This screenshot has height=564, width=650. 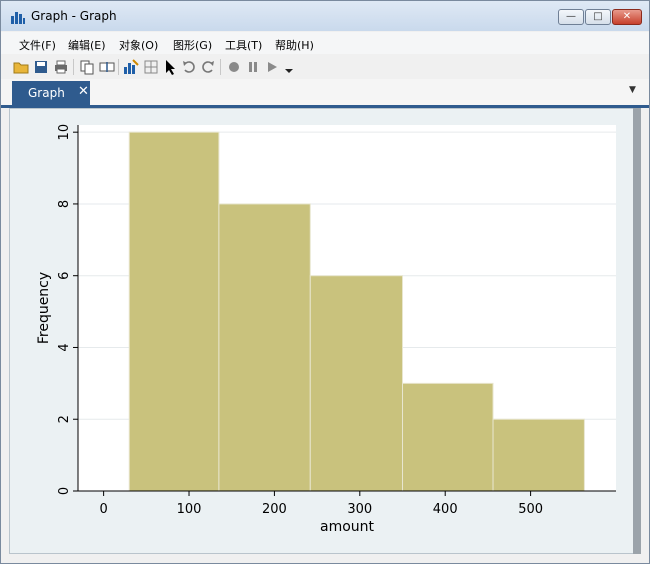 I want to click on redo-icon, so click(x=208, y=67).